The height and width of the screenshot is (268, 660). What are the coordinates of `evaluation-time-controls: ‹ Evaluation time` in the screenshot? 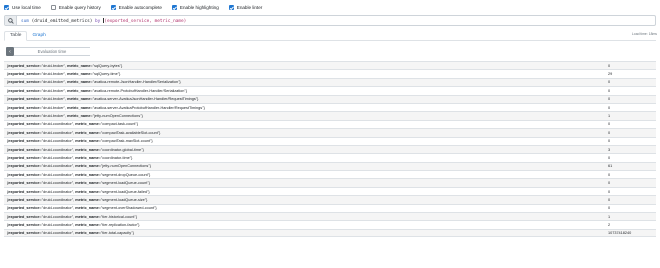 It's located at (48, 51).